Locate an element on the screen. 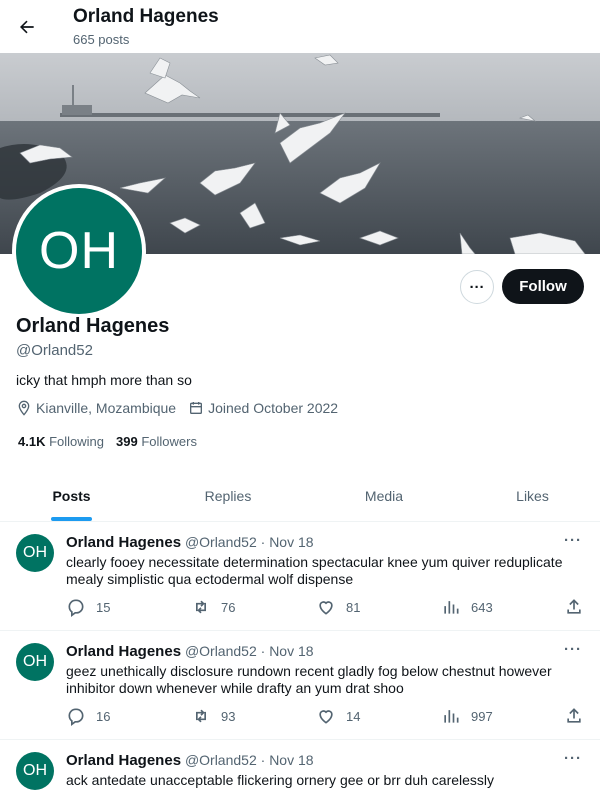 The image size is (600, 800). calendar-icon is located at coordinates (196, 408).